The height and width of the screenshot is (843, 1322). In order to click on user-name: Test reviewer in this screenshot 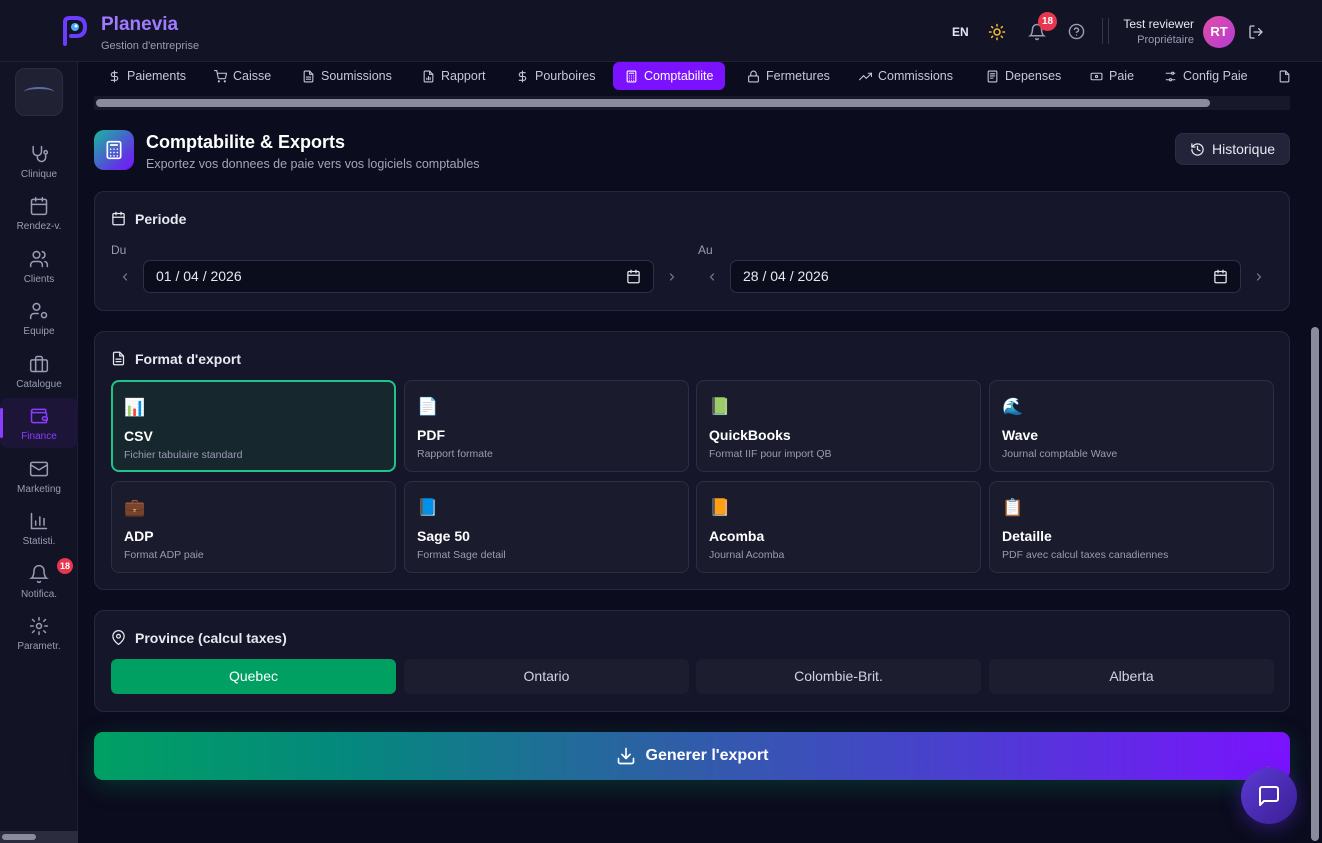, I will do `click(1158, 24)`.